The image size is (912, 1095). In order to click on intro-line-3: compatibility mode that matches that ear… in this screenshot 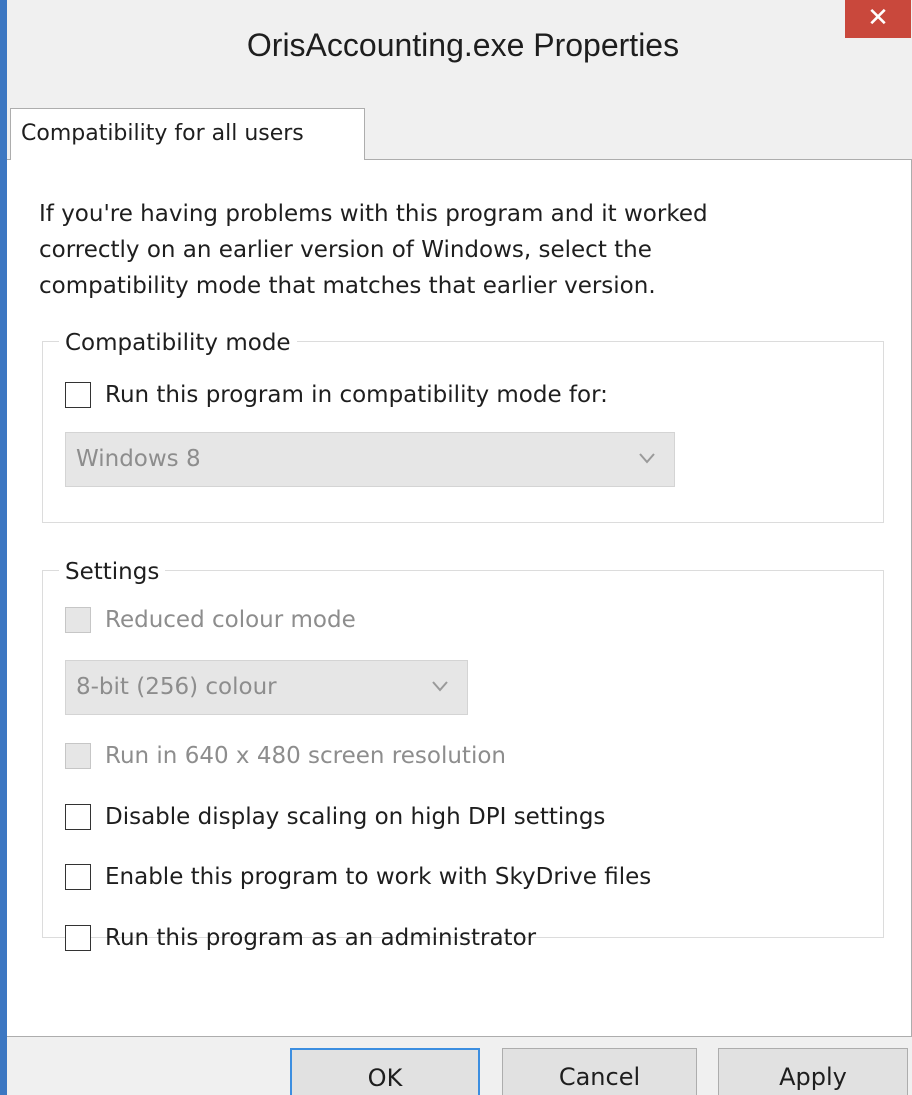, I will do `click(347, 286)`.